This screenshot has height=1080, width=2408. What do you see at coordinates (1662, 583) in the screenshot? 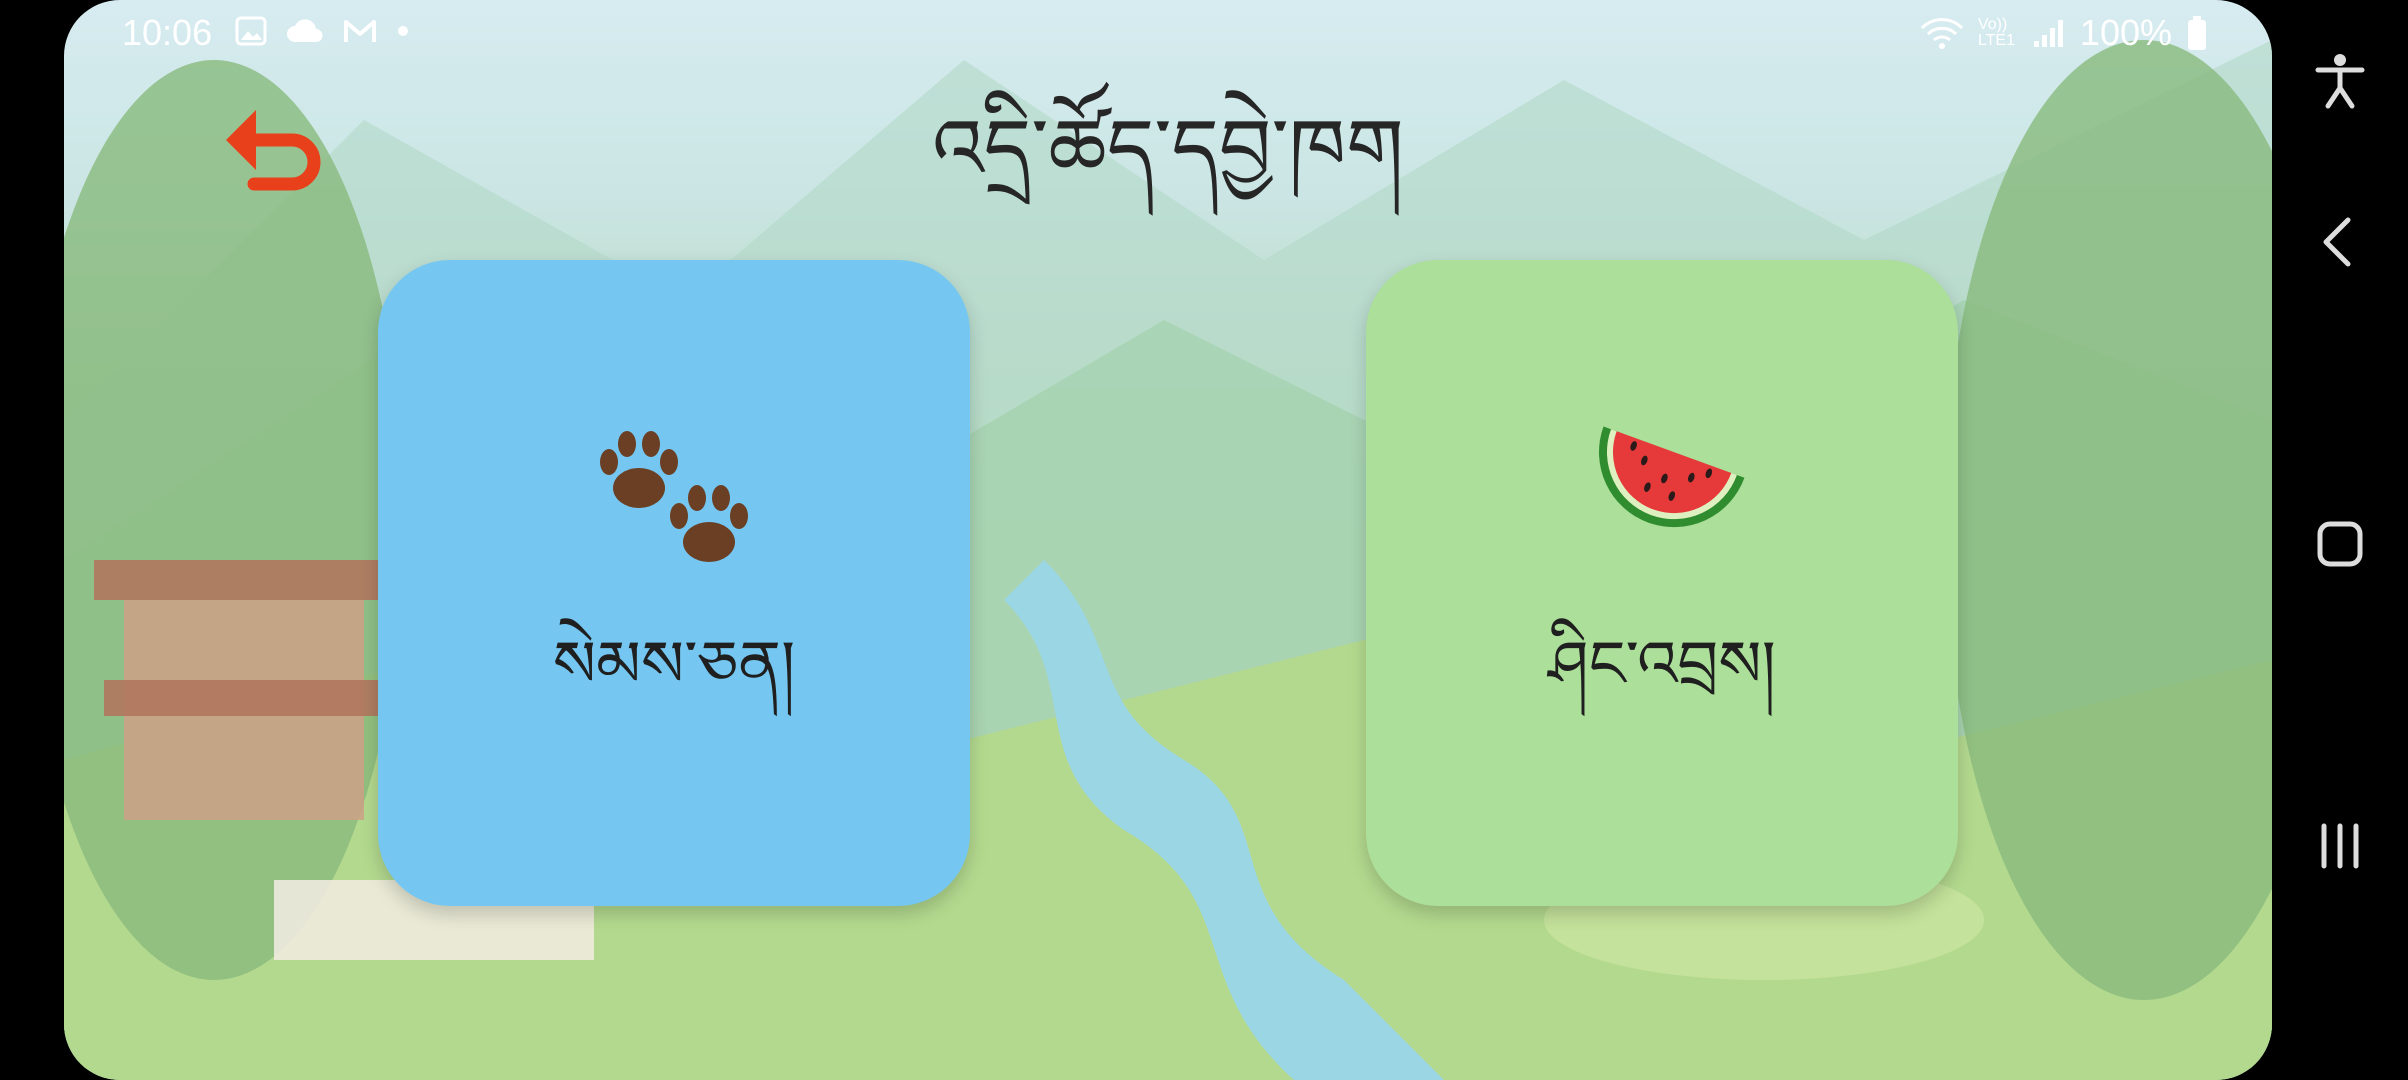
I see `category-card-fruits: ཤིང་འབྲས།` at bounding box center [1662, 583].